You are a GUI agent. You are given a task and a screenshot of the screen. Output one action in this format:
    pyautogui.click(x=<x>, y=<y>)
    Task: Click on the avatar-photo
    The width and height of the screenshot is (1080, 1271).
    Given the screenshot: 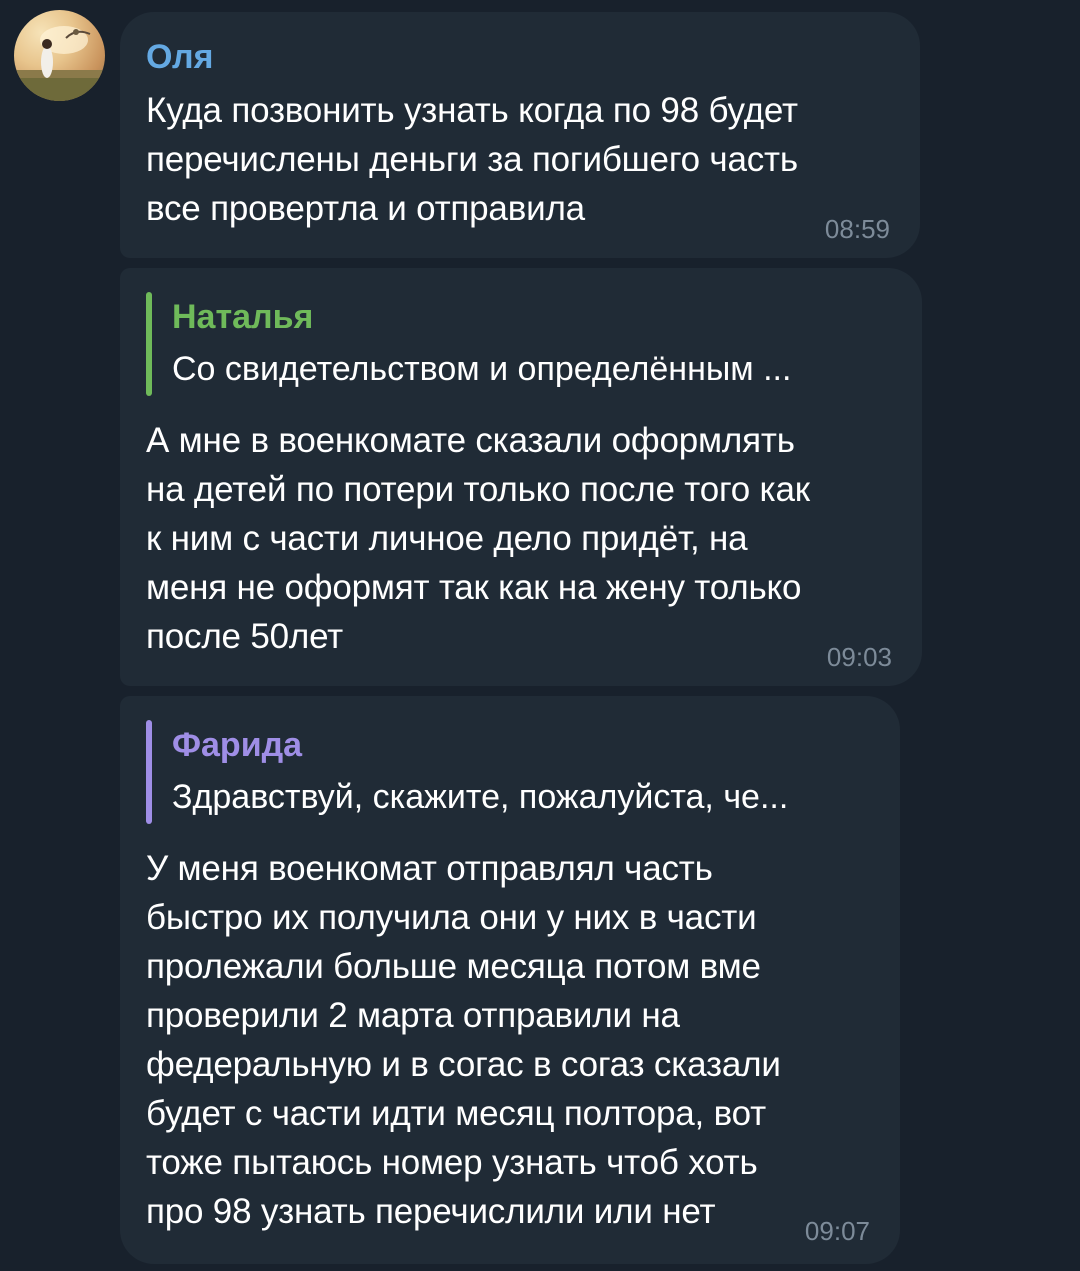 What is the action you would take?
    pyautogui.click(x=59, y=63)
    